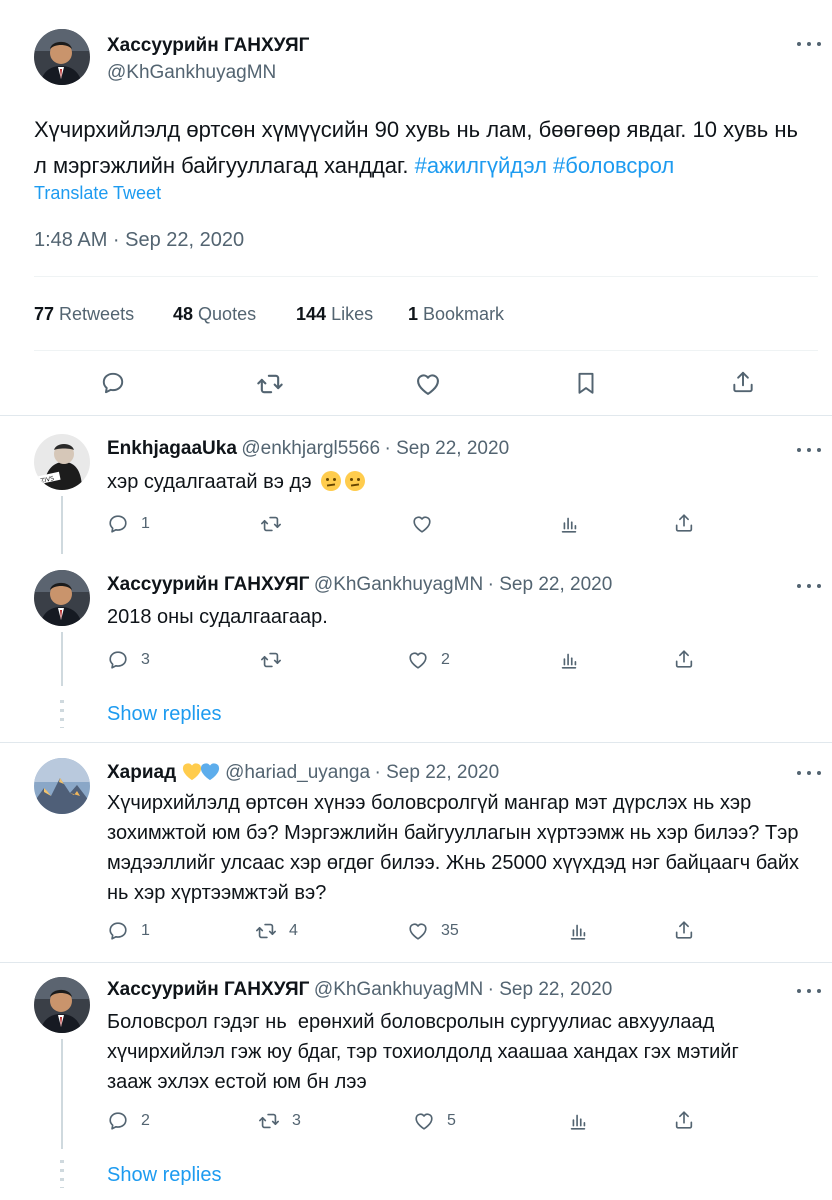 The width and height of the screenshot is (832, 1200). What do you see at coordinates (293, 930) in the screenshot?
I see `retweet-count: 4` at bounding box center [293, 930].